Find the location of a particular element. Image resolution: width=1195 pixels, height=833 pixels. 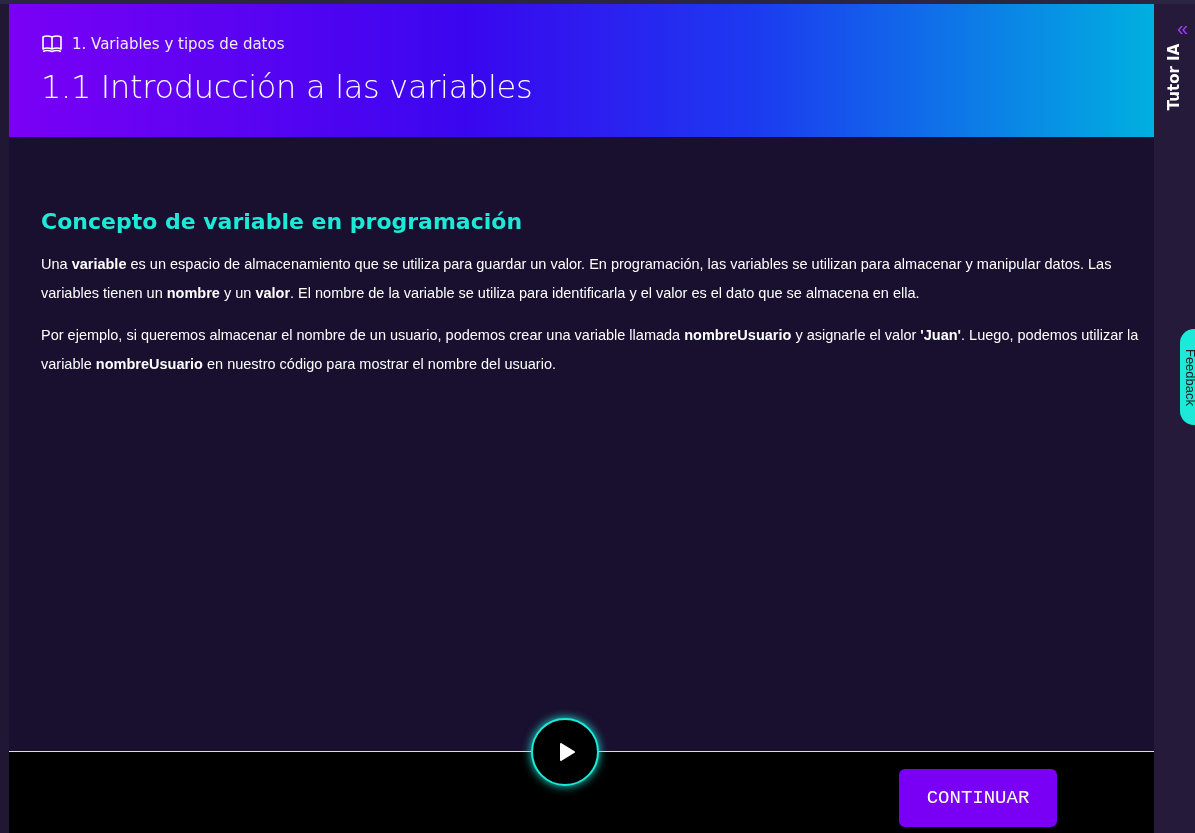

paragraph: Por ejemplo, si queremos almacenar el nombre de un usuario, podemos crear una variable llamada nombreUsuario y asignarle el valor 'Juan'. Luego, podemos utilizar la variable nombreUsuario en nuestro código para mostrar el nombre del usuario. is located at coordinates (590, 350).